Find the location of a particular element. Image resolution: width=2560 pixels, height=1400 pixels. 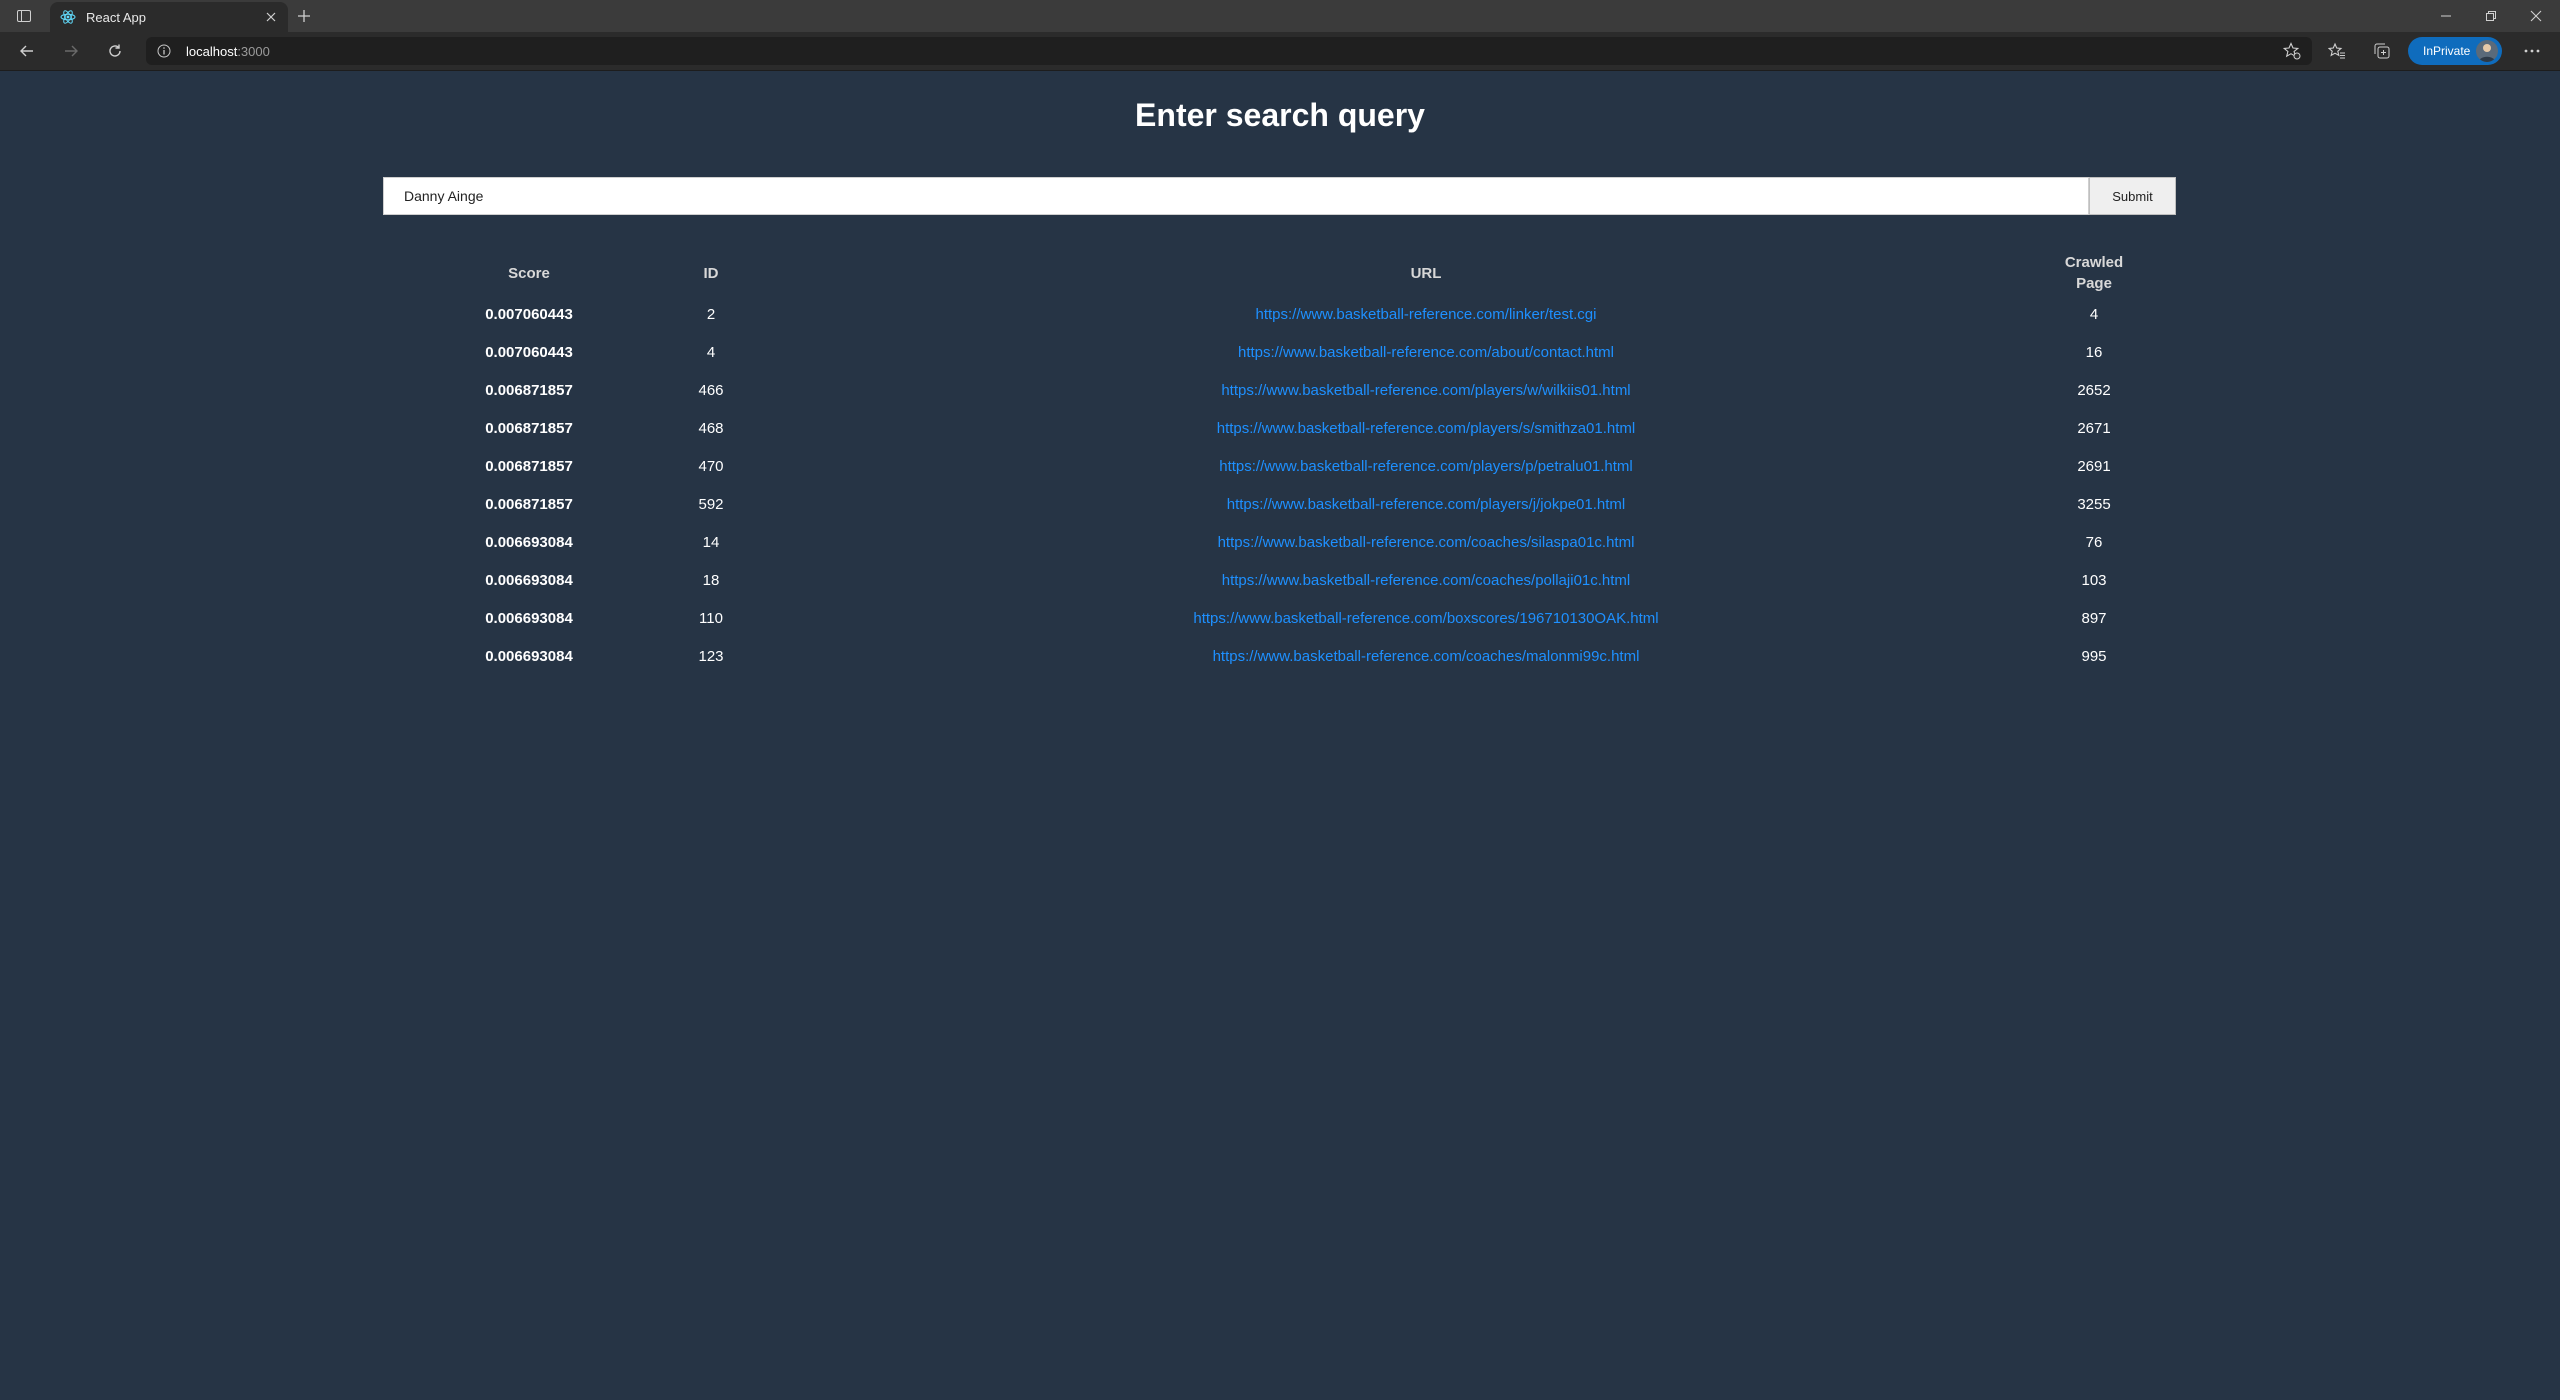

collections-icon is located at coordinates (2382, 51).